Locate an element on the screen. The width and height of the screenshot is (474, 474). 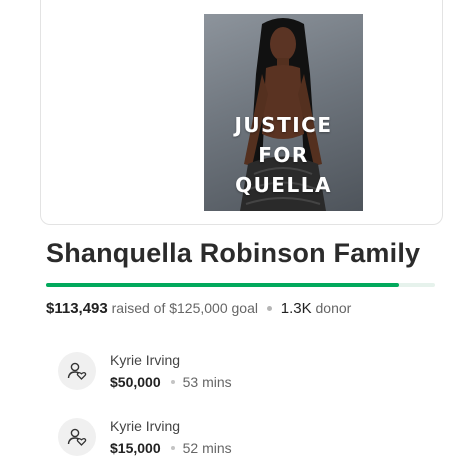
poster-text-line-1: JUSTICE is located at coordinates (283, 125).